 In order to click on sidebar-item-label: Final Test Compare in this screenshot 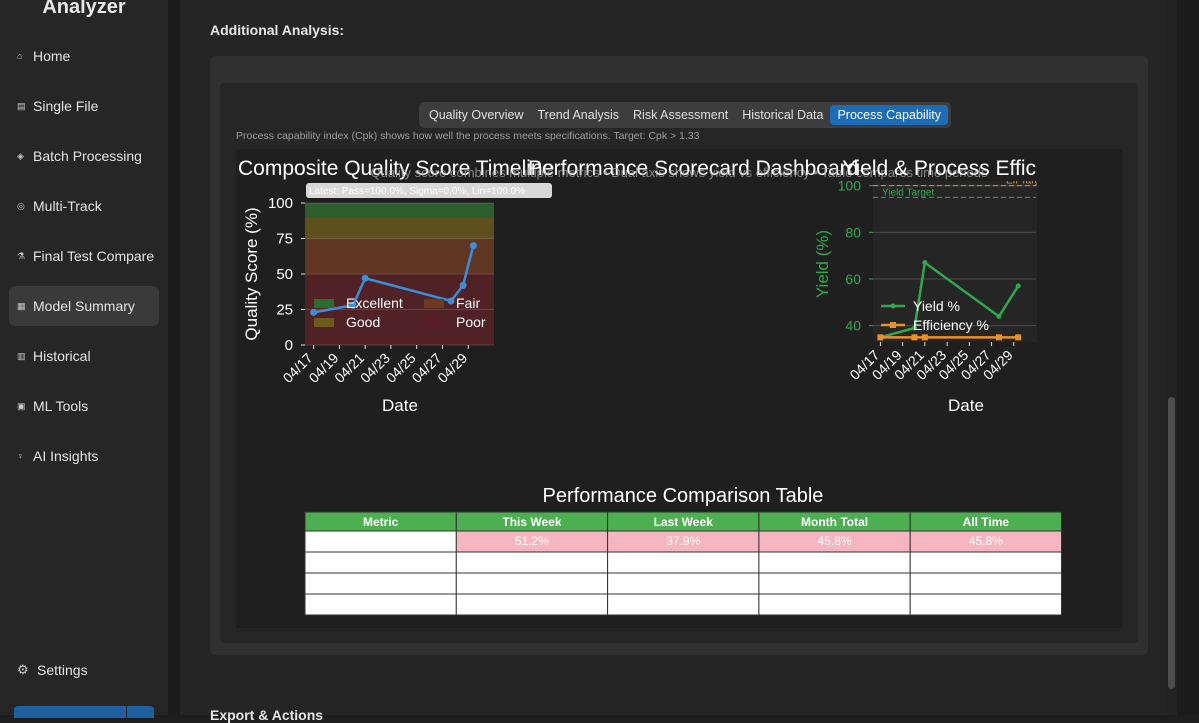, I will do `click(94, 256)`.